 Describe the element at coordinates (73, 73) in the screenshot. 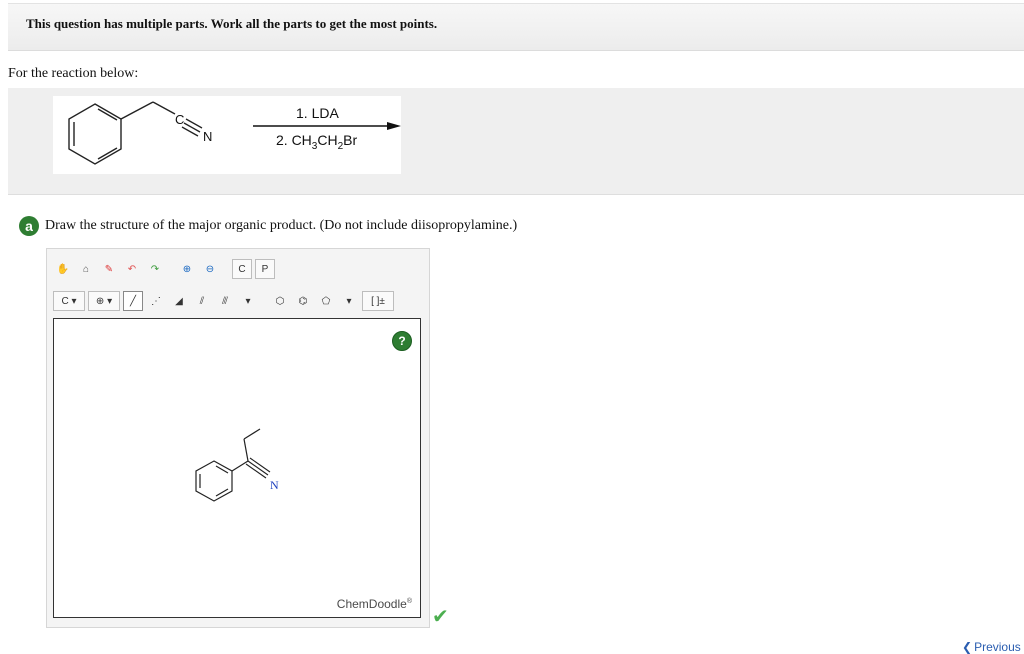

I see `intro-text: For the reaction below:` at that location.